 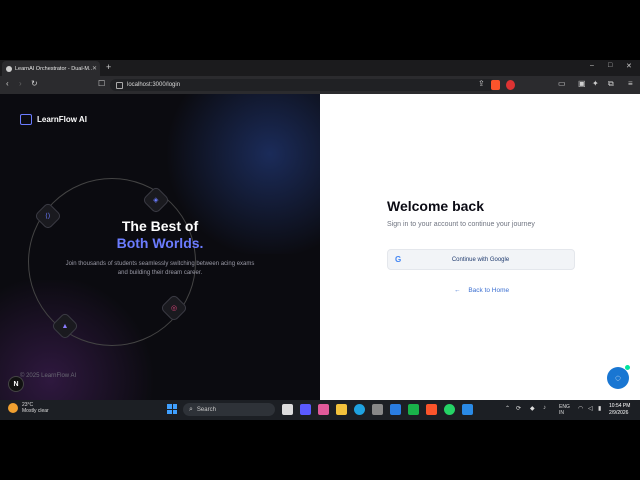 I want to click on microphone-icon: ♪, so click(x=544, y=408).